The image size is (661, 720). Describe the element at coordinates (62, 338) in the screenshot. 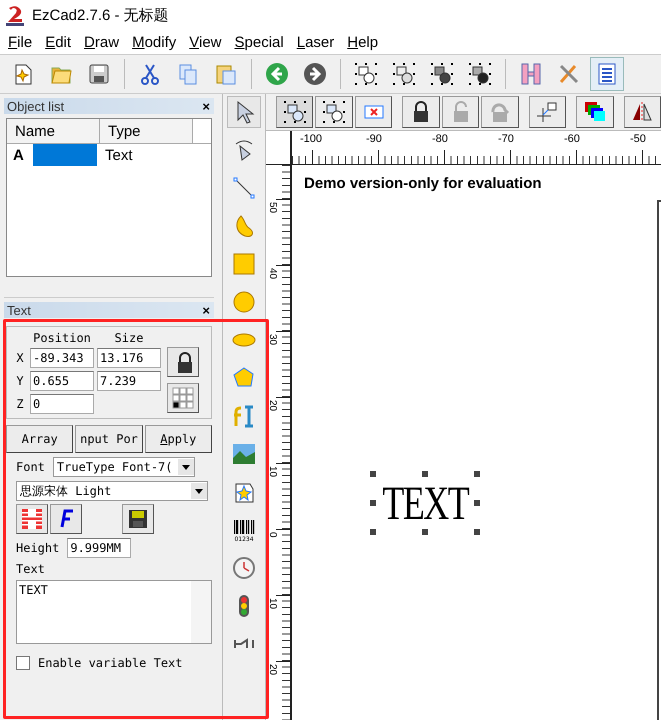

I see `position-label: Position` at that location.